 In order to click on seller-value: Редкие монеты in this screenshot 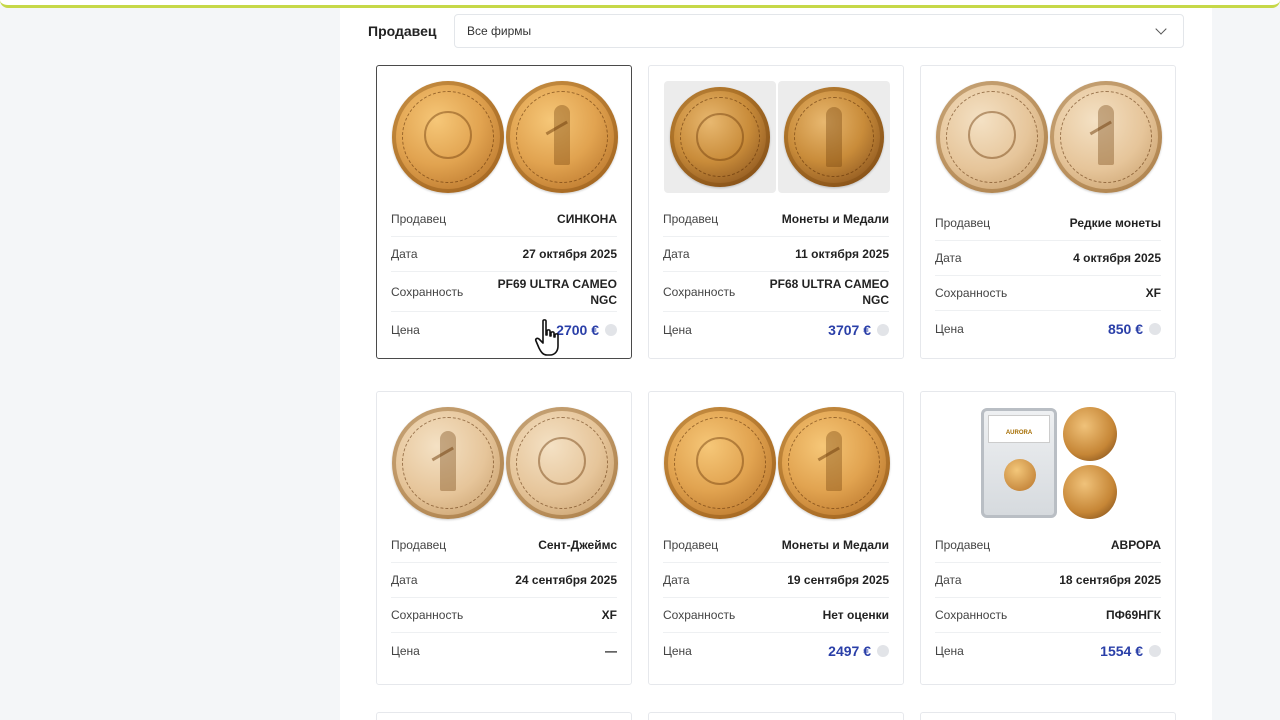, I will do `click(1115, 223)`.